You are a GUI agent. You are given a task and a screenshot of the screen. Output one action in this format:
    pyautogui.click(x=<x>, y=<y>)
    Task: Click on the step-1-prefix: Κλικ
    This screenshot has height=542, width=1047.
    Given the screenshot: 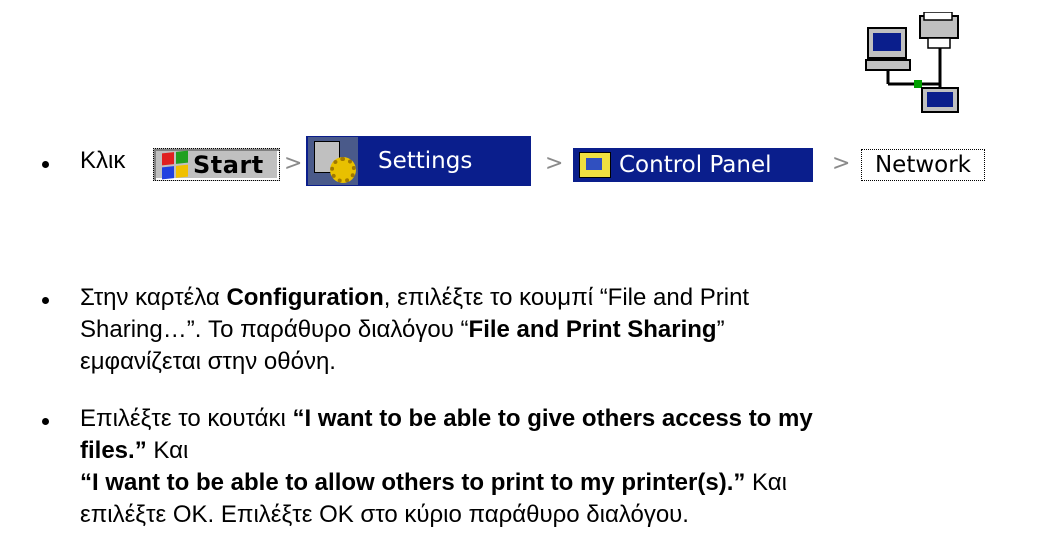 What is the action you would take?
    pyautogui.click(x=103, y=160)
    